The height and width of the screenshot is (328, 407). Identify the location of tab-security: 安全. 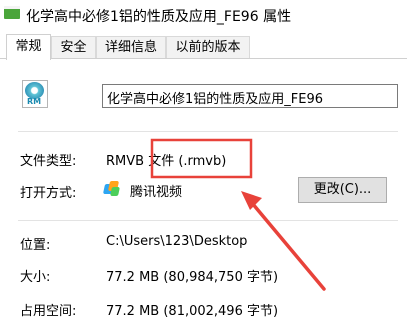
(73, 47).